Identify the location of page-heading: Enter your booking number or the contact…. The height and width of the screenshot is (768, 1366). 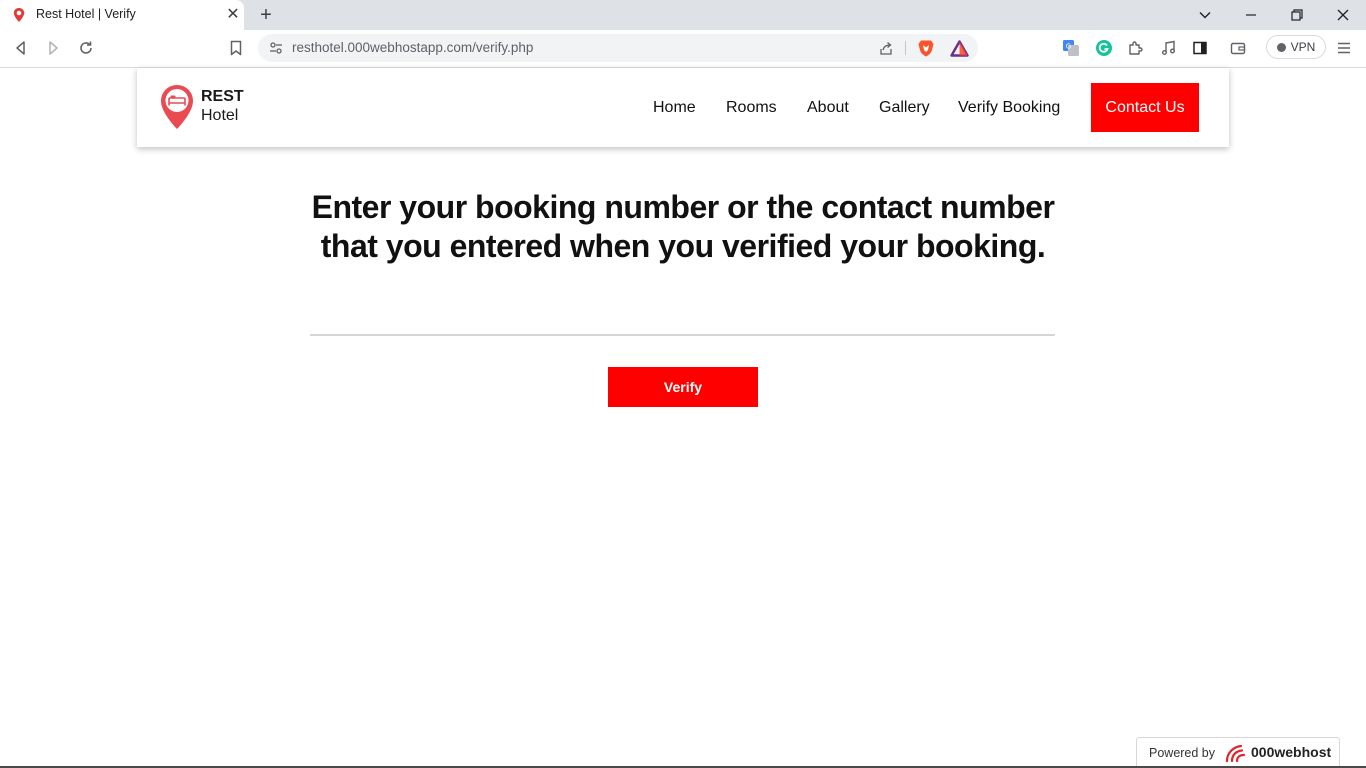
(683, 227).